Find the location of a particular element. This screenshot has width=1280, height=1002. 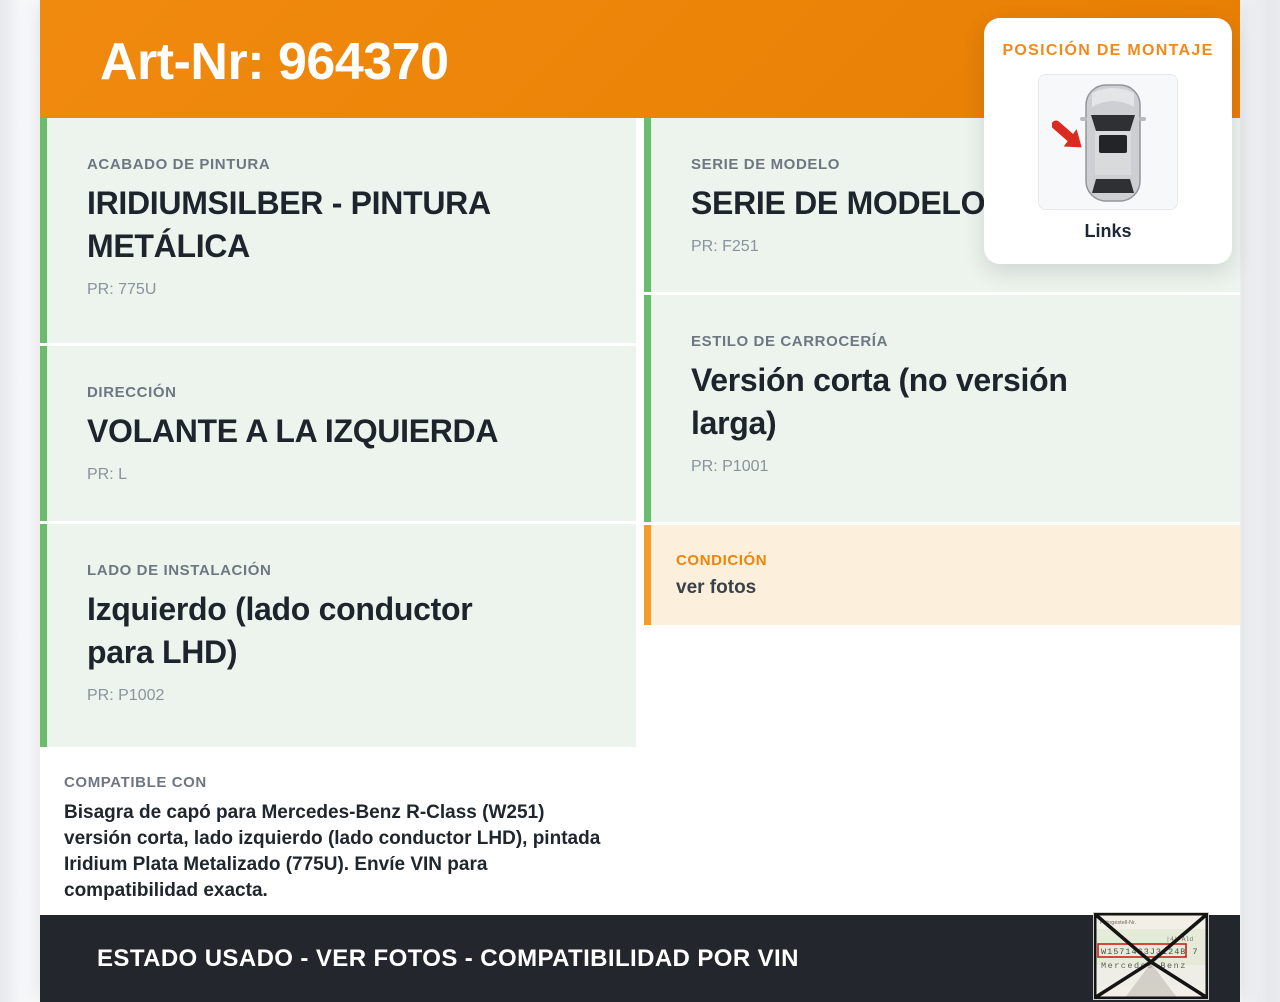

spec-label: LADO DE INSTALACIÓN is located at coordinates (179, 570).